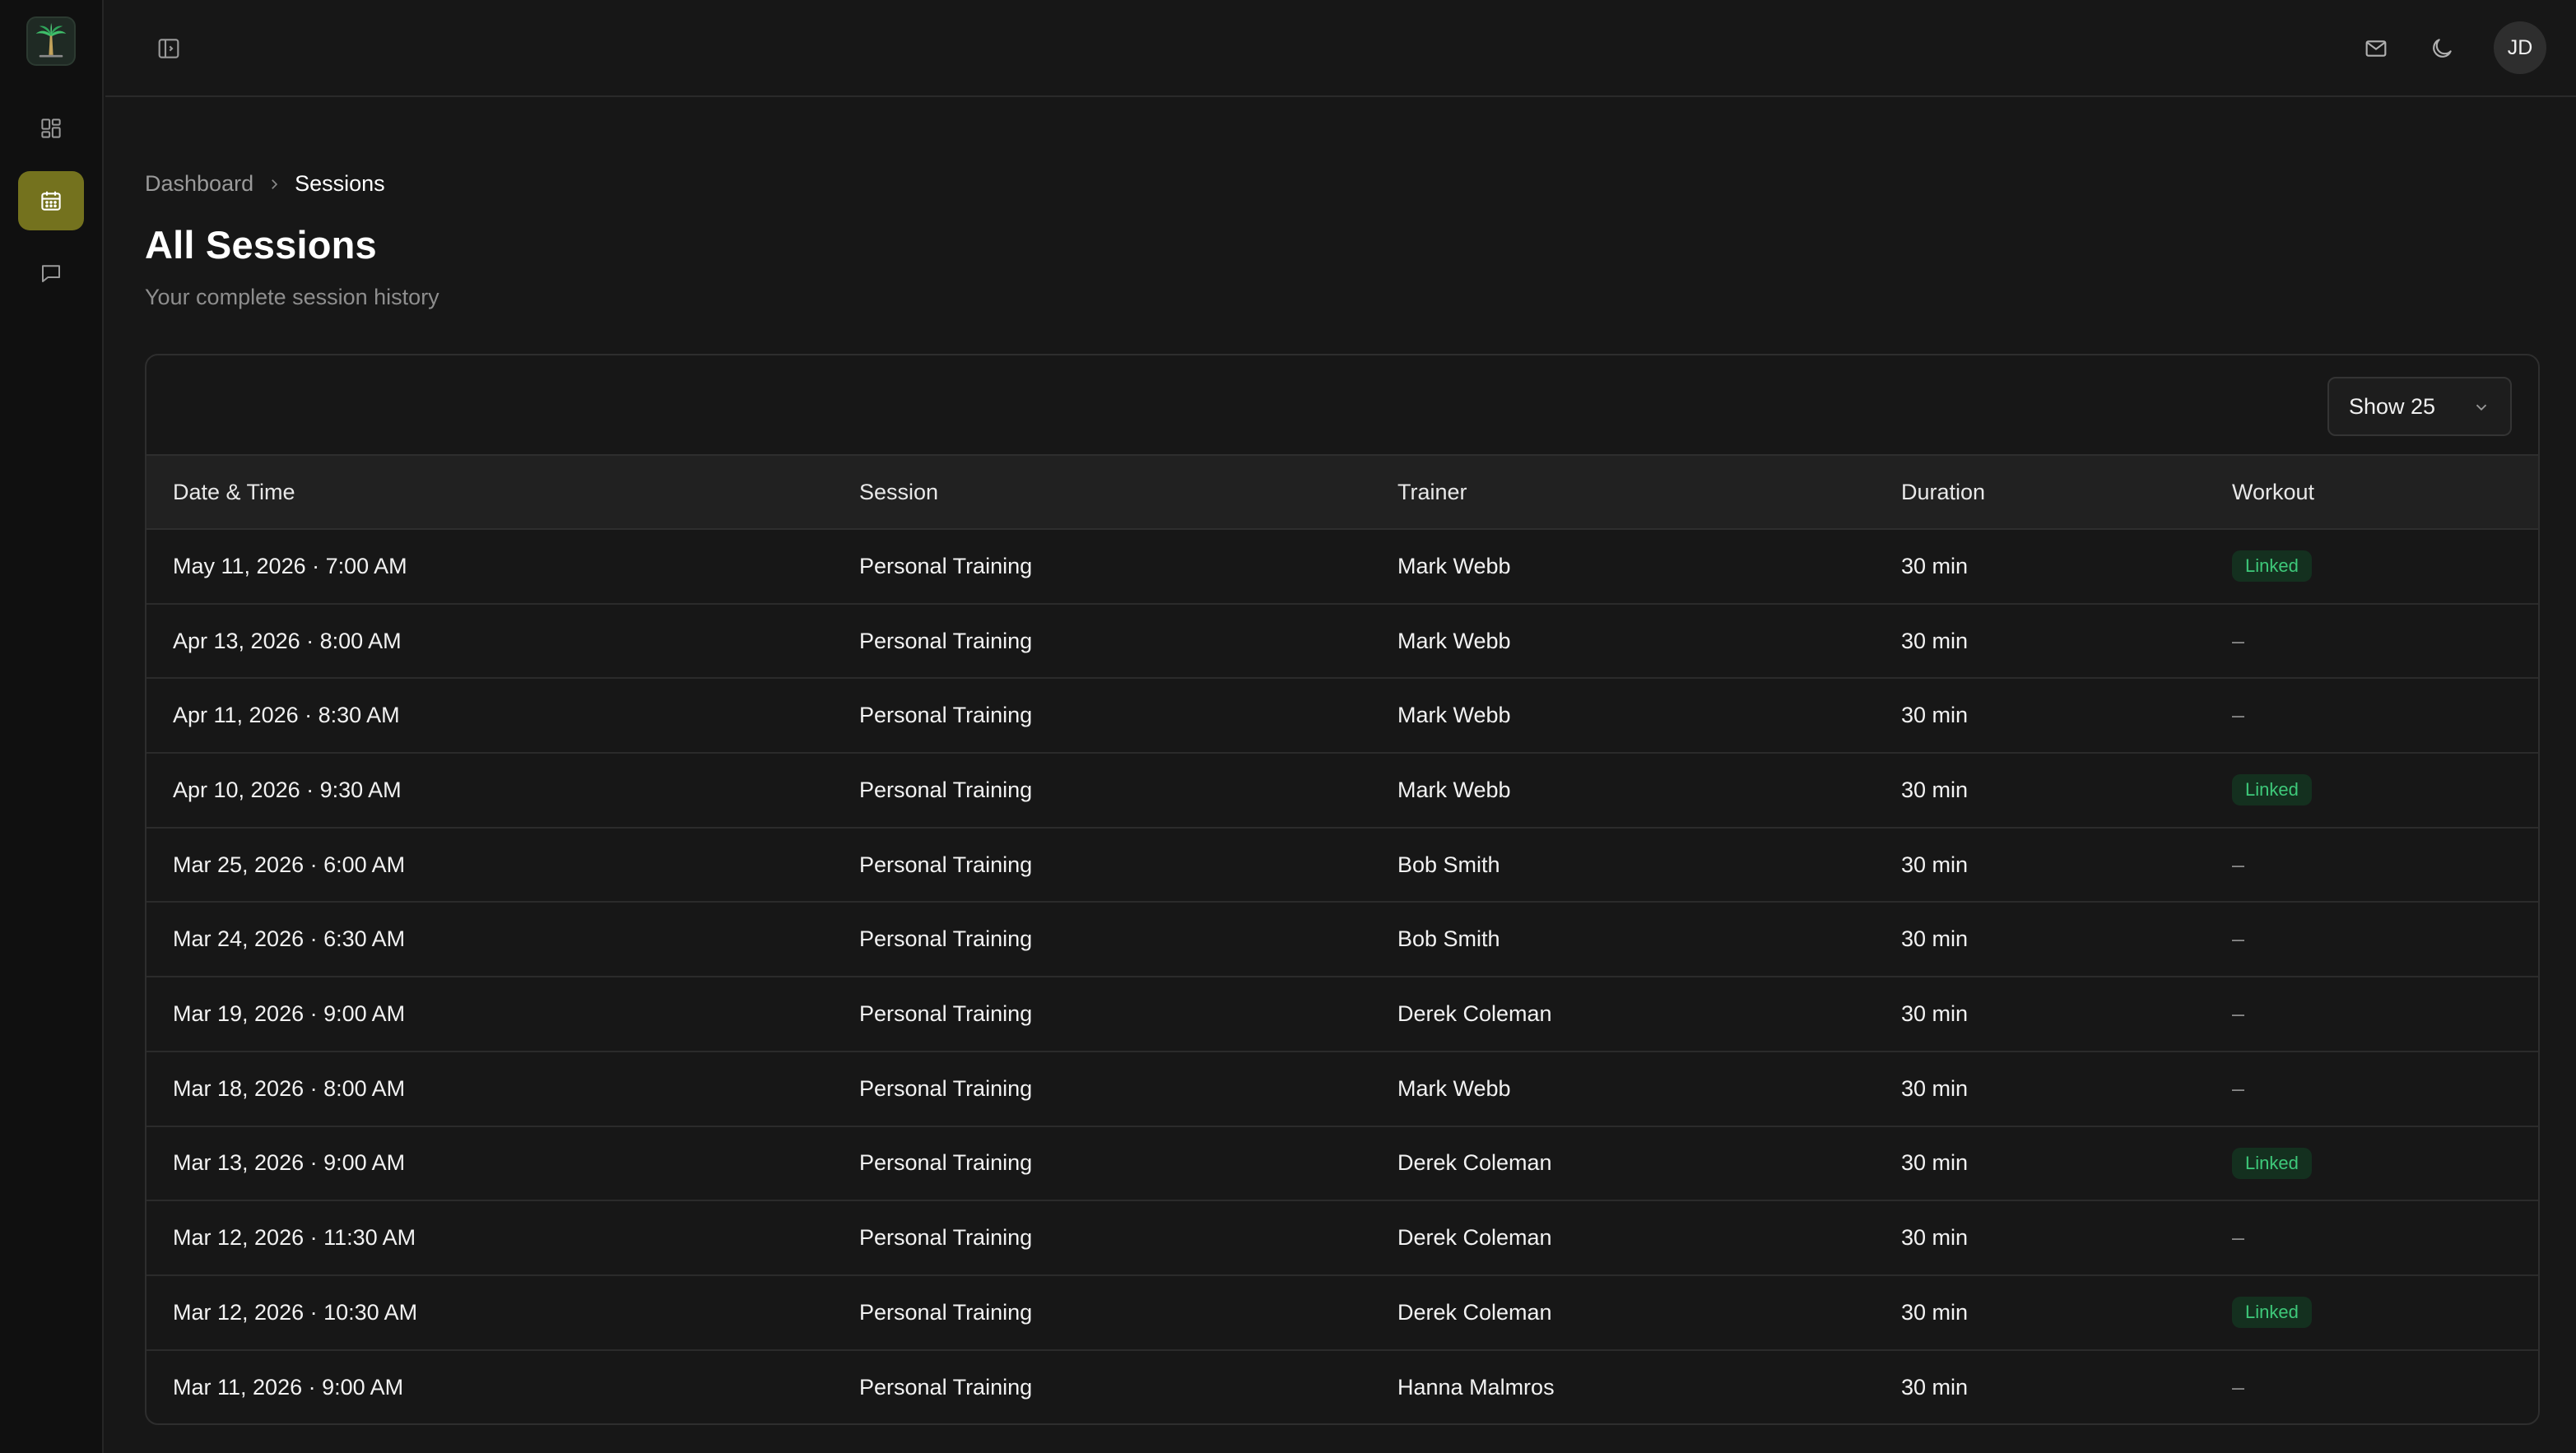 The height and width of the screenshot is (1453, 2576). I want to click on page-size-select: Show 25, so click(2419, 407).